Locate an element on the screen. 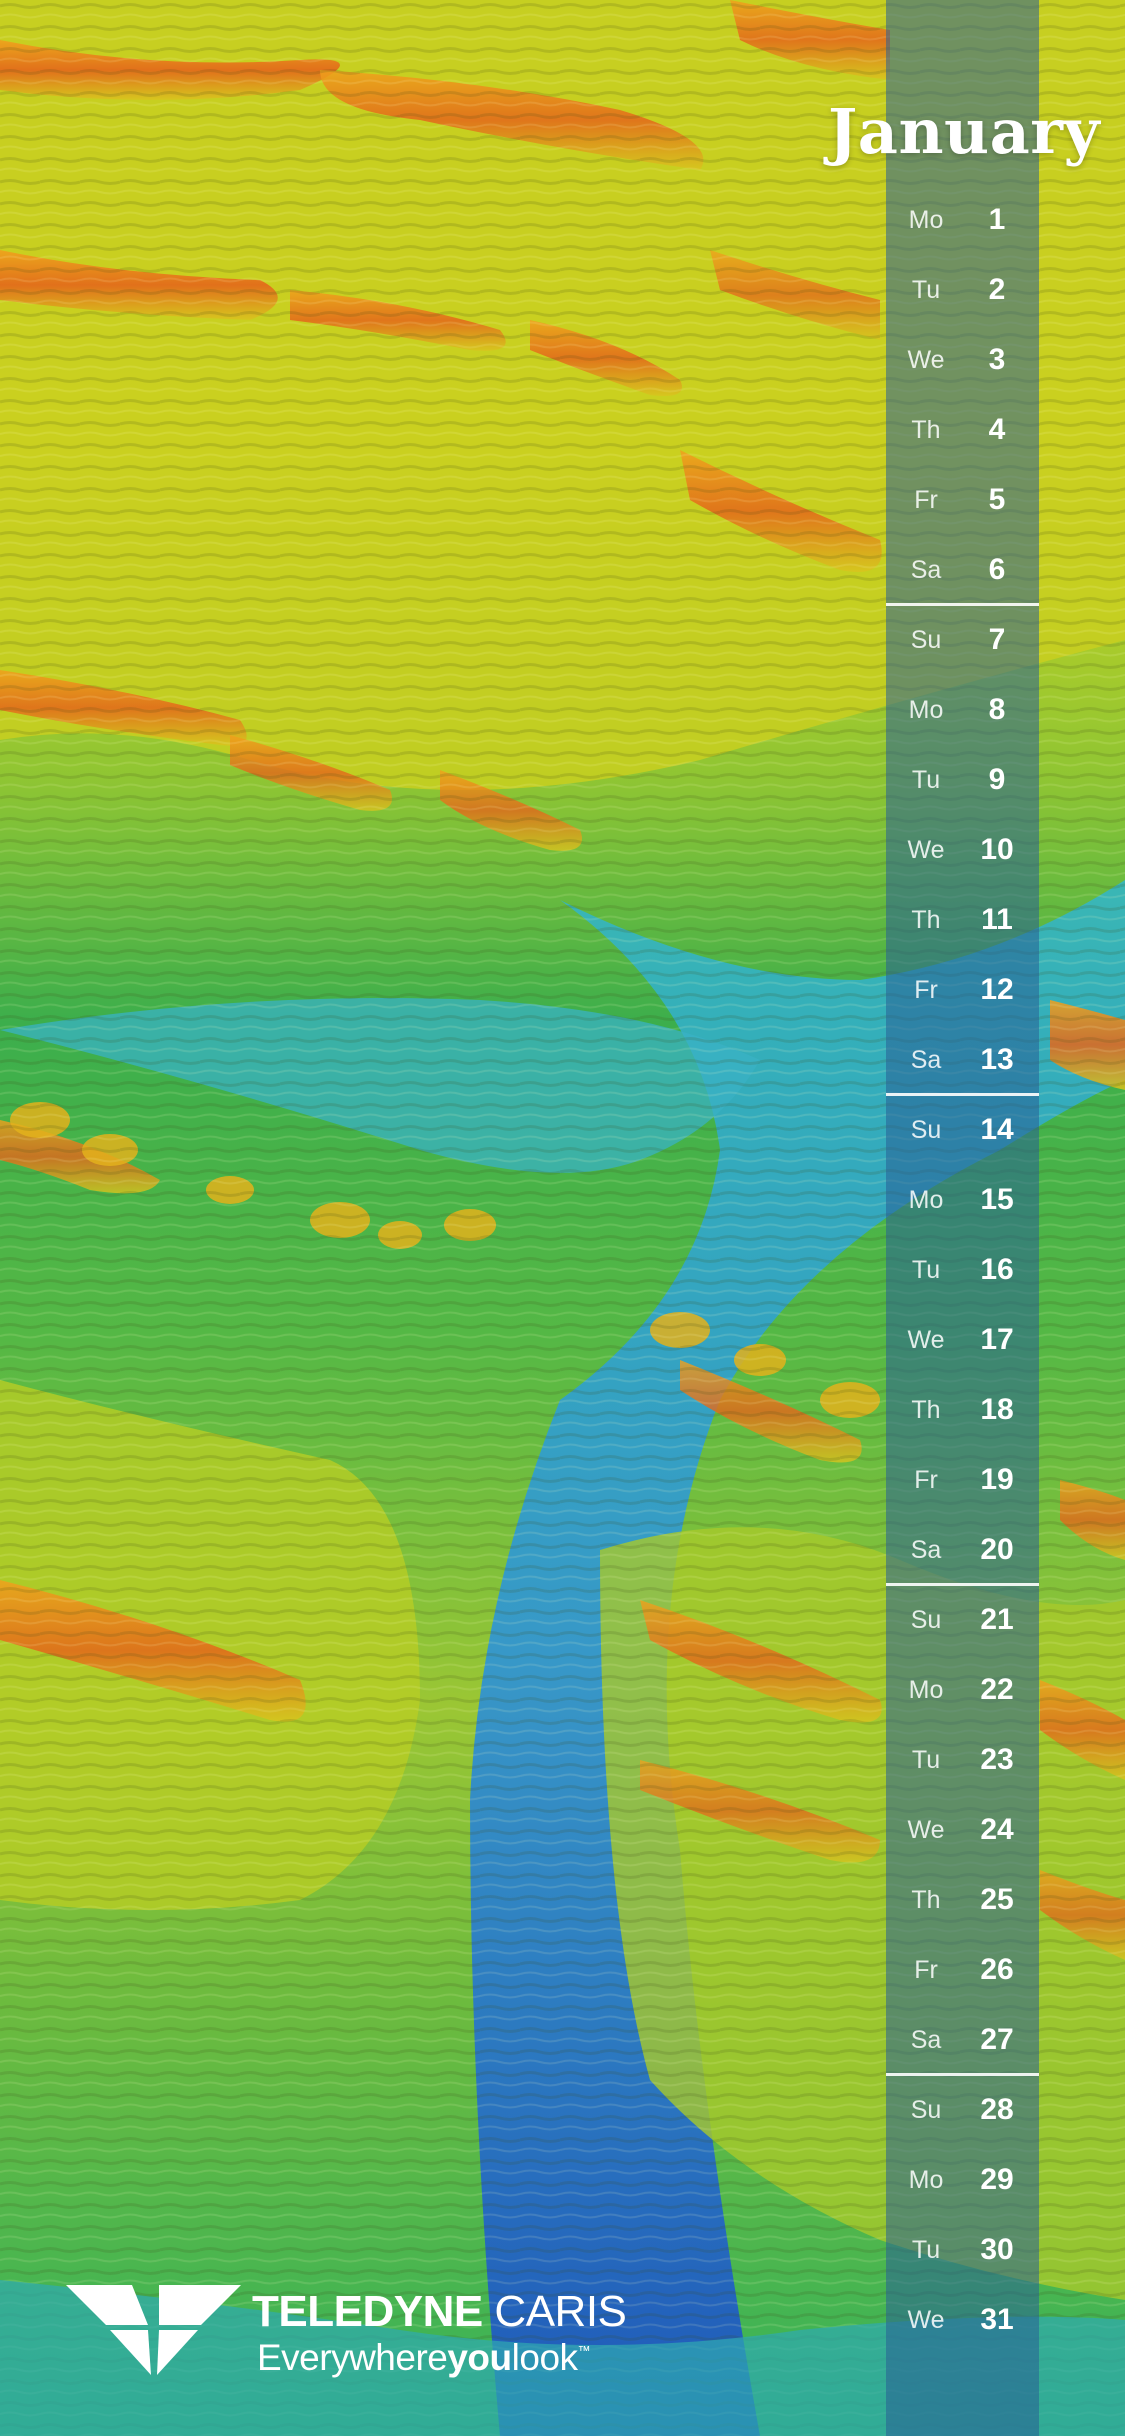 The height and width of the screenshot is (2436, 1125). calendar-day-row: Su 14 is located at coordinates (962, 1130).